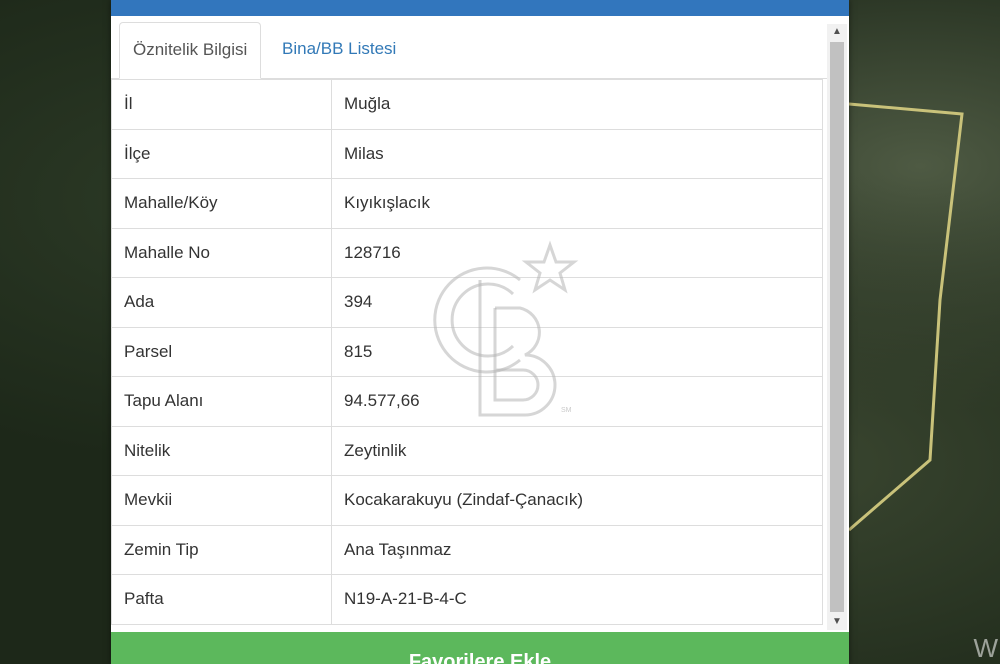 The height and width of the screenshot is (664, 1000). What do you see at coordinates (221, 252) in the screenshot?
I see `row-key-mahalle-no: Mahalle No` at bounding box center [221, 252].